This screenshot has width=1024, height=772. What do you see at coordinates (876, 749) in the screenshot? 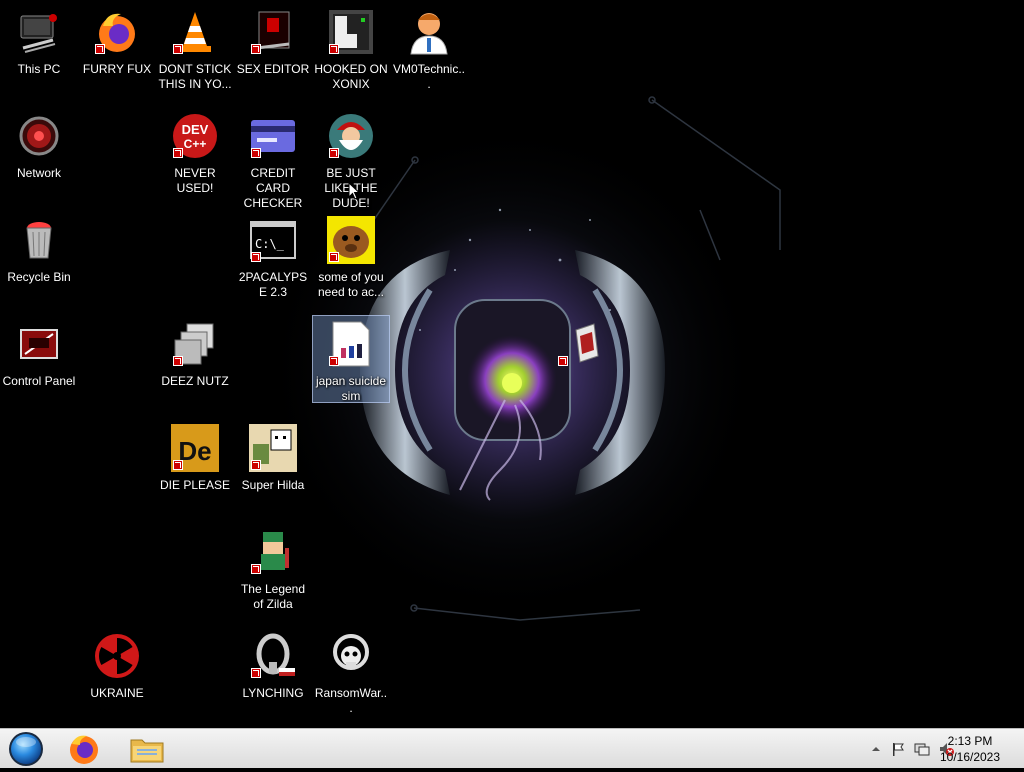
I see `chevron-up-icon` at bounding box center [876, 749].